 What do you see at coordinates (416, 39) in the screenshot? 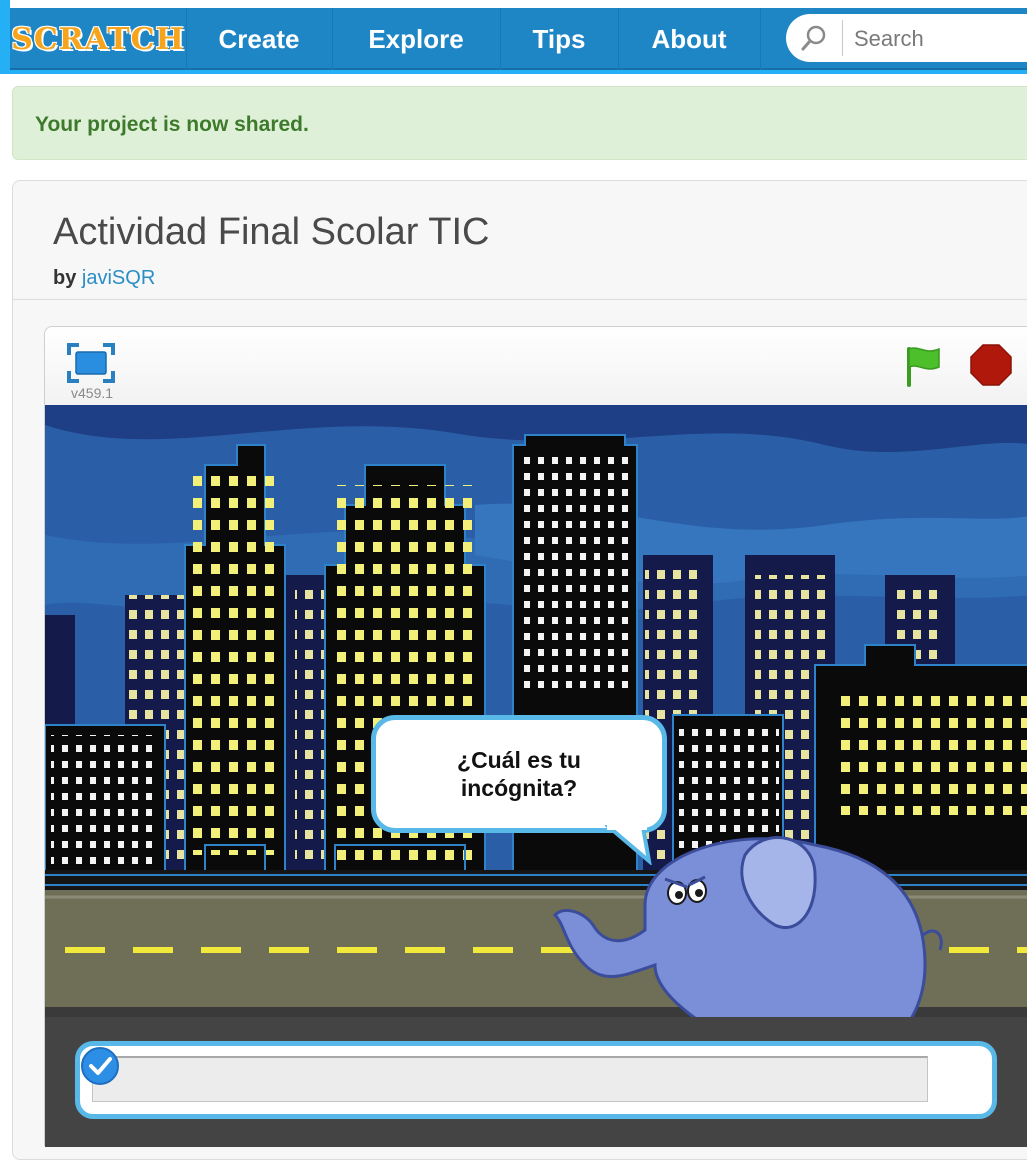
I see `nav-explore: Explore` at bounding box center [416, 39].